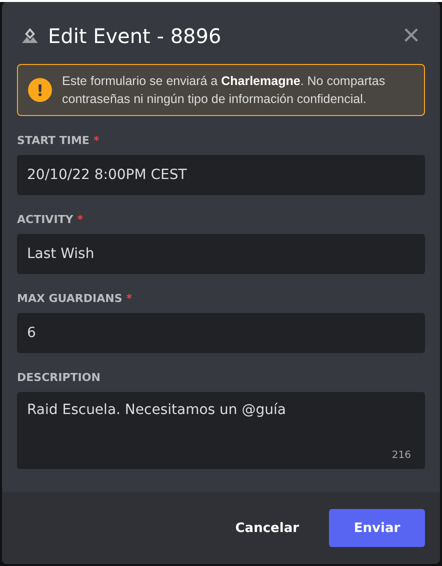 The height and width of the screenshot is (566, 442). Describe the element at coordinates (69, 298) in the screenshot. I see `field-label: MAX GUARDIANS` at that location.